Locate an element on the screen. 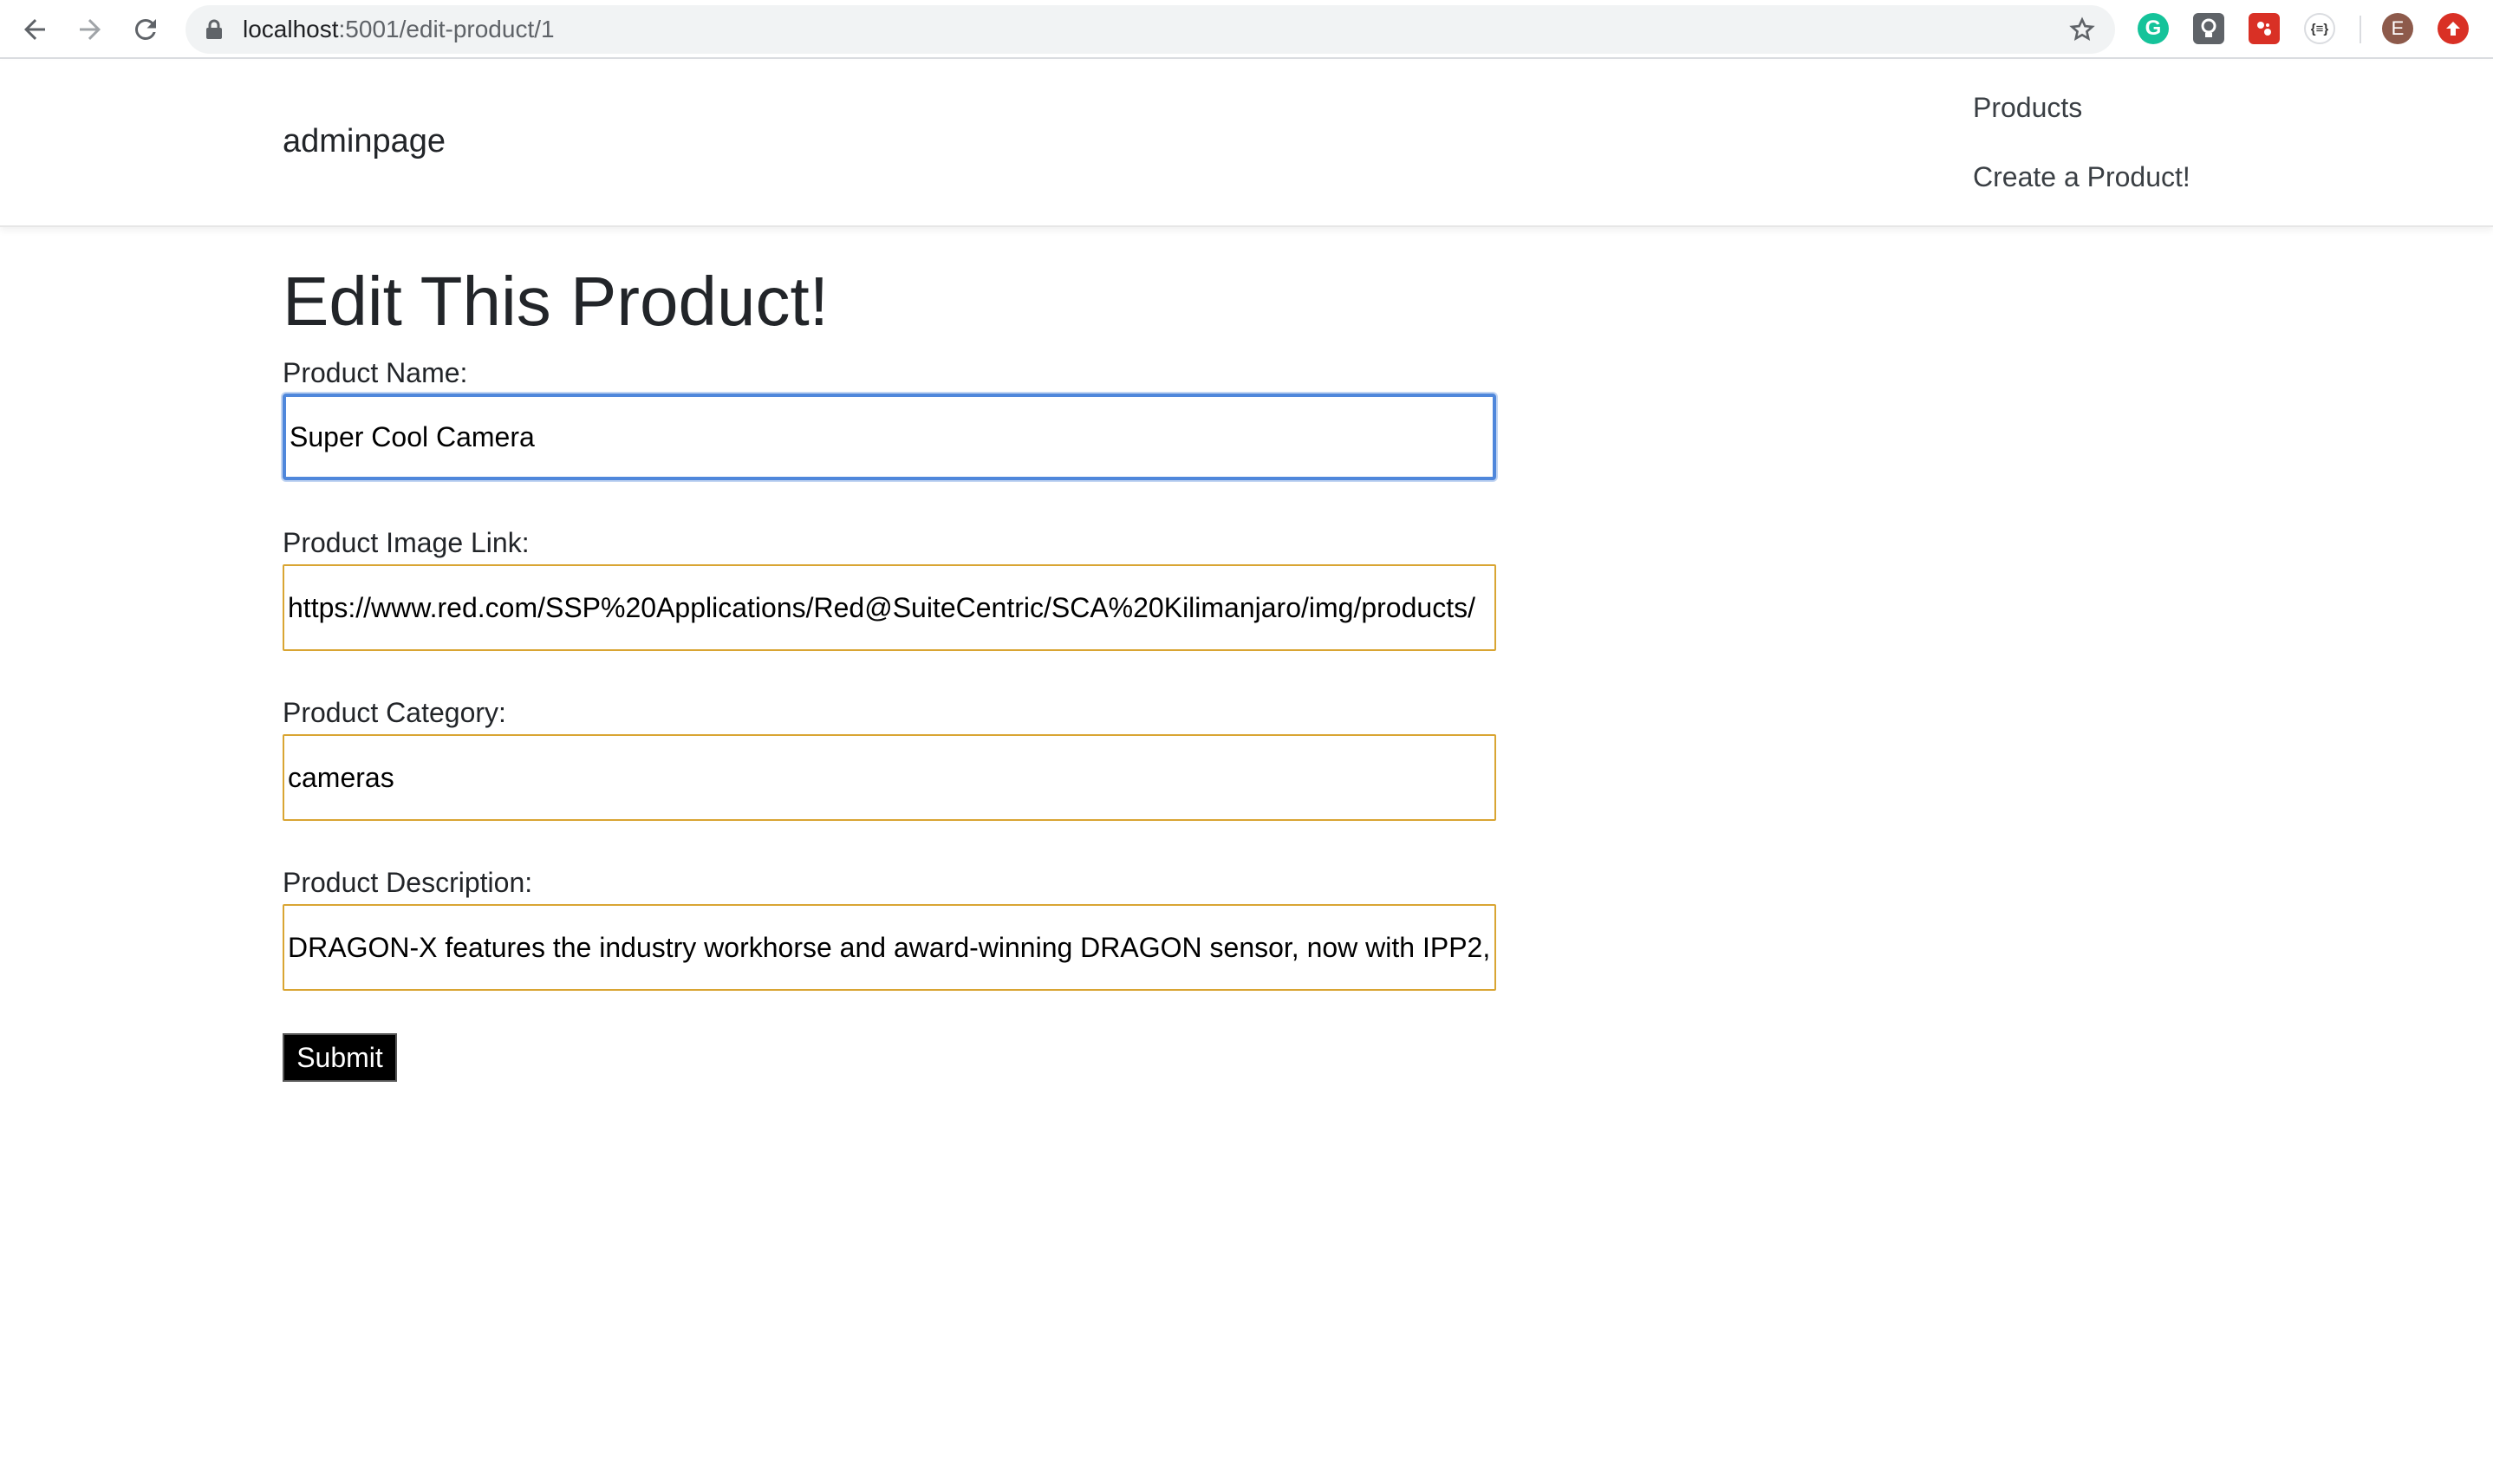 This screenshot has width=2493, height=1484. browser-toolbar: localhost:5001/edit-product/1 G {≡} E is located at coordinates (1246, 29).